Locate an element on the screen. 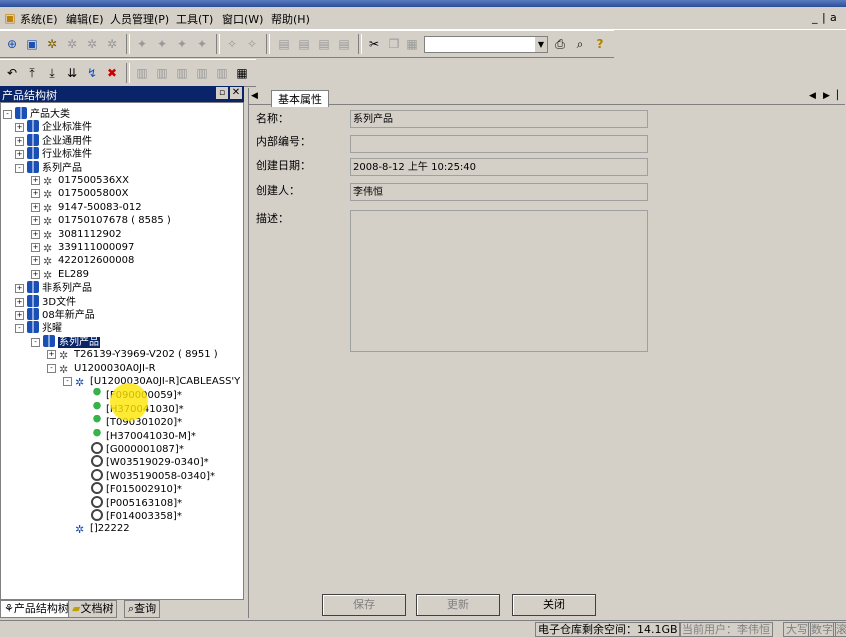 The image size is (846, 637). doc-check-icon: ▤ is located at coordinates (324, 44).